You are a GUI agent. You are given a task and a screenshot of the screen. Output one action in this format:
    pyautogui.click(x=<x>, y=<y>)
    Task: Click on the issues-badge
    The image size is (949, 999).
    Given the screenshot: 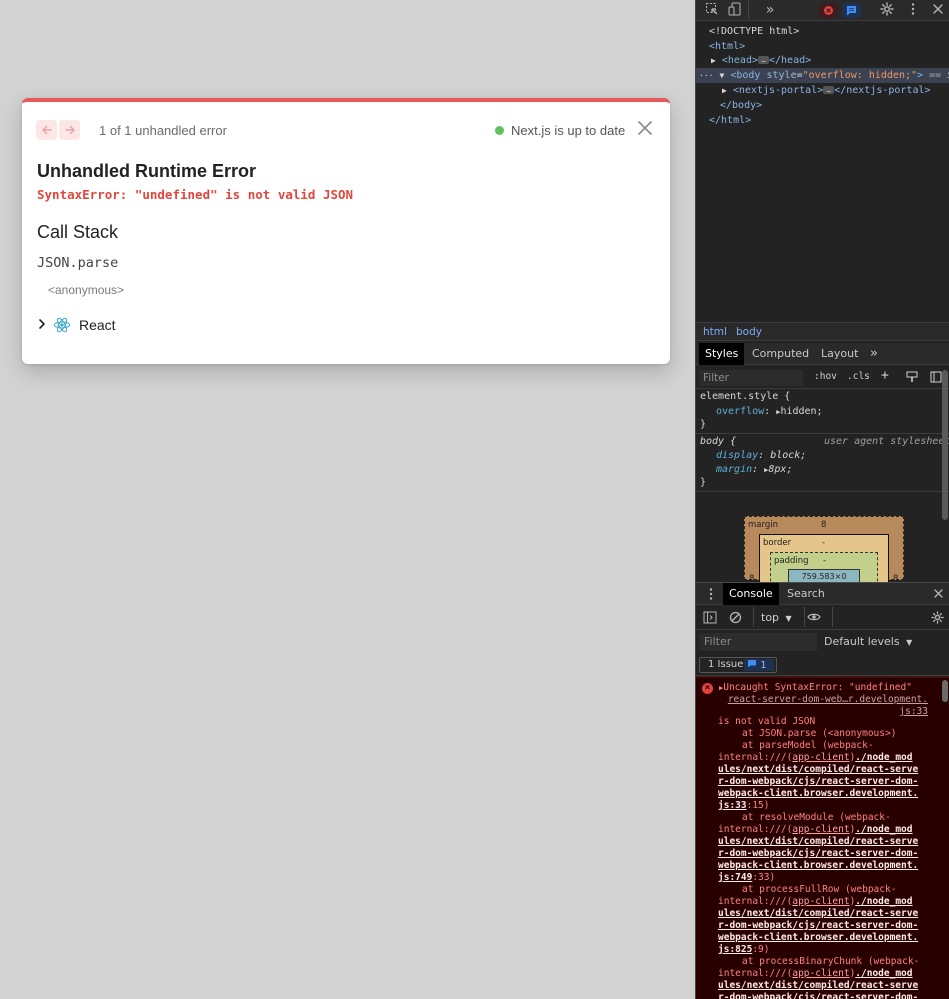 What is the action you would take?
    pyautogui.click(x=851, y=10)
    